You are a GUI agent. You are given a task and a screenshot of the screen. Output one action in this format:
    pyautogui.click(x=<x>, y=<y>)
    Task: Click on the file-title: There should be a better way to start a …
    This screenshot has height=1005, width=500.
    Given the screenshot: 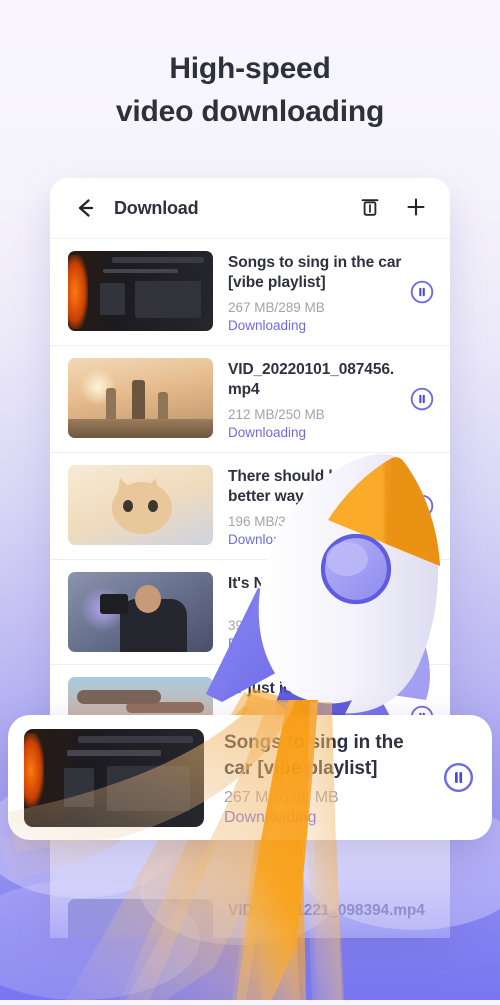 What is the action you would take?
    pyautogui.click(x=315, y=486)
    